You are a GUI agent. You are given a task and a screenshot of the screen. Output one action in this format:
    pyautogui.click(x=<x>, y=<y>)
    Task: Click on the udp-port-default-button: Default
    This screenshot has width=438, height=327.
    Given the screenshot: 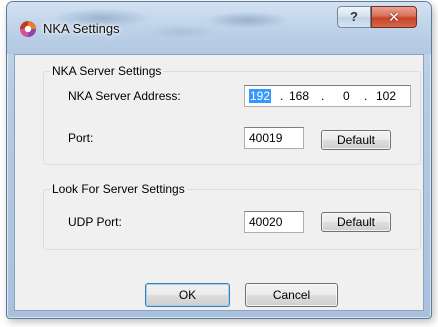 What is the action you would take?
    pyautogui.click(x=356, y=222)
    